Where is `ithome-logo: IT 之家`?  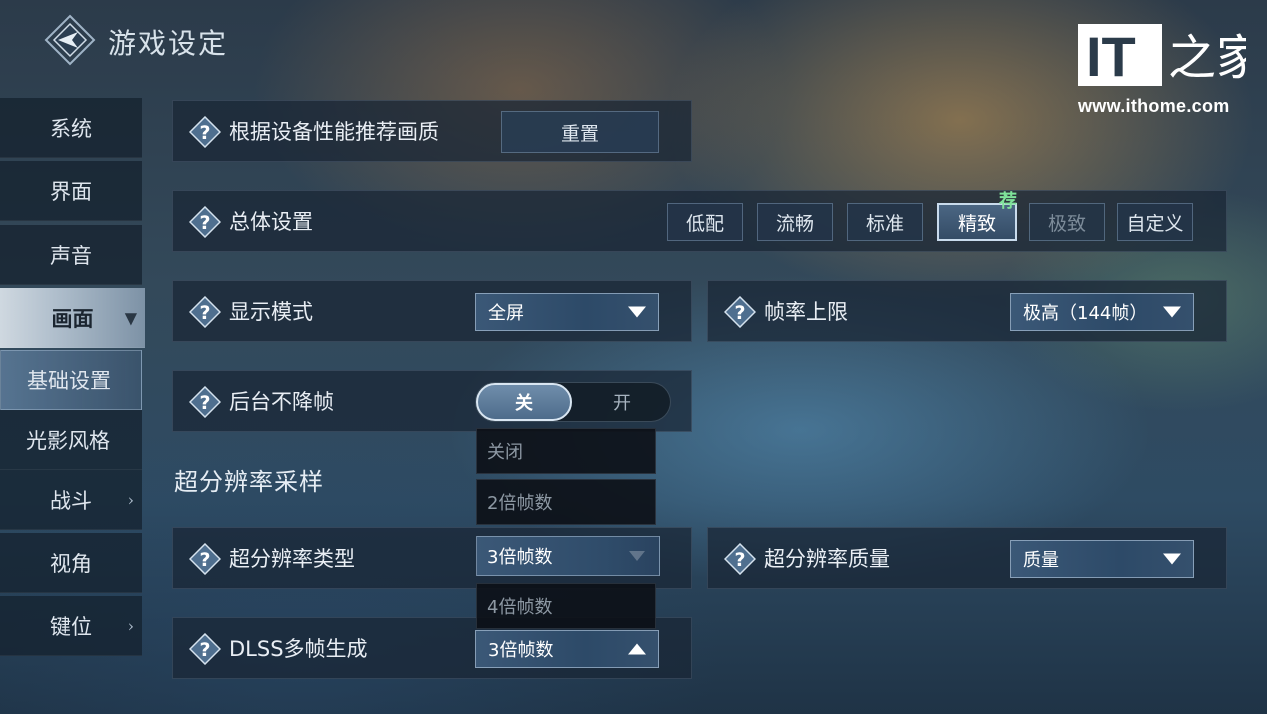 ithome-logo: IT 之家 is located at coordinates (1162, 56).